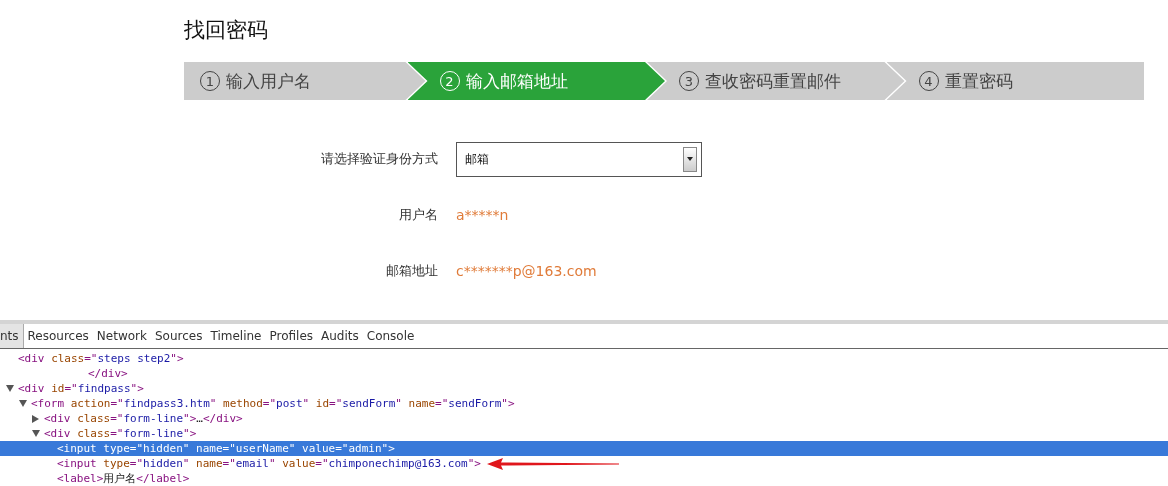 This screenshot has width=1168, height=486. What do you see at coordinates (269, 463) in the screenshot?
I see `code-line: <input type="hidden" name="email" value="chimponechimp@163.com">` at bounding box center [269, 463].